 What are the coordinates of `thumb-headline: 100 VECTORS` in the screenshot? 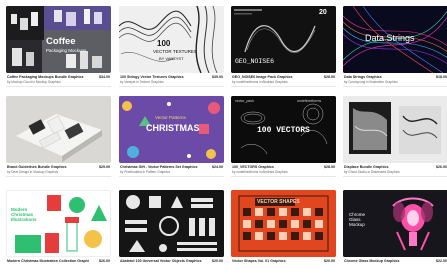 It's located at (283, 130).